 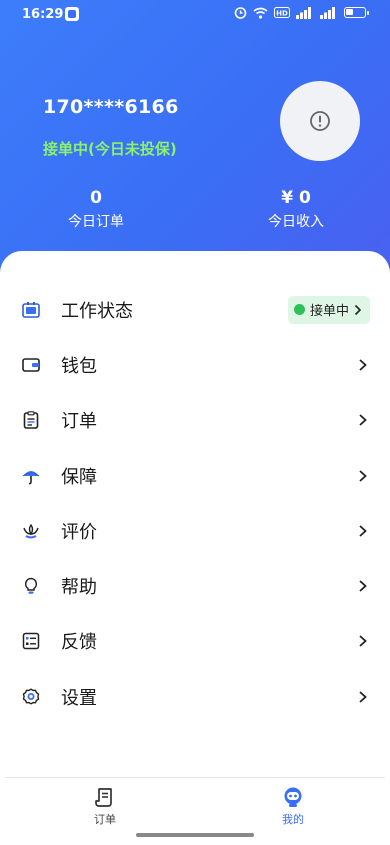 I want to click on status-dot, so click(x=299, y=310).